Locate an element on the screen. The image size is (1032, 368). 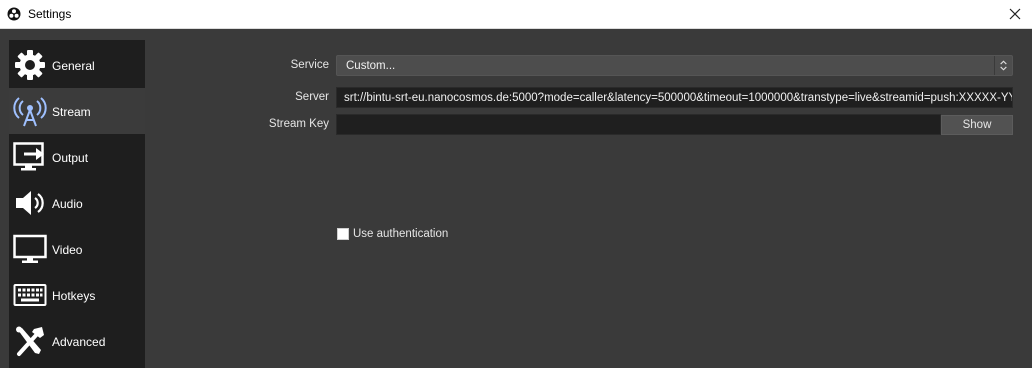
close-icon is located at coordinates (1015, 14).